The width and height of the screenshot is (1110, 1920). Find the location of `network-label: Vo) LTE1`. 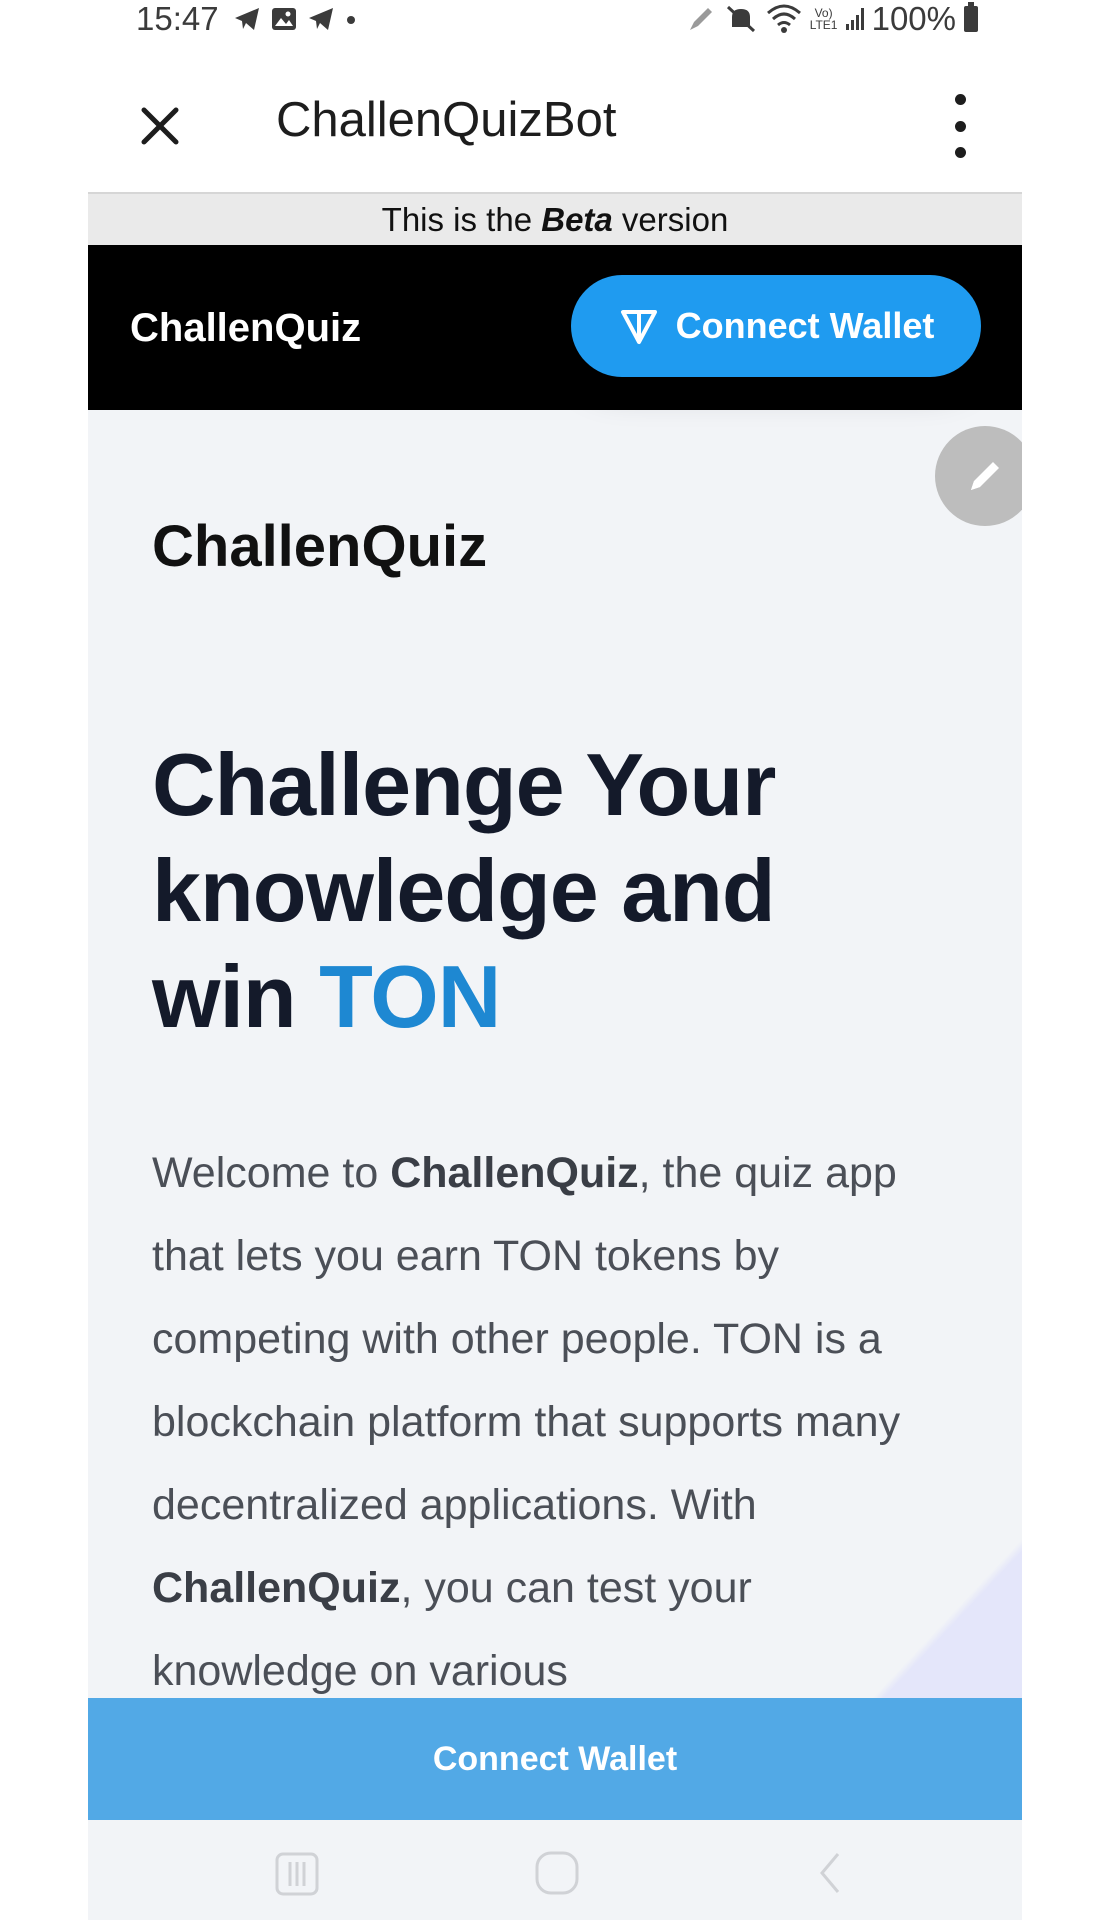

network-label: Vo) LTE1 is located at coordinates (823, 19).